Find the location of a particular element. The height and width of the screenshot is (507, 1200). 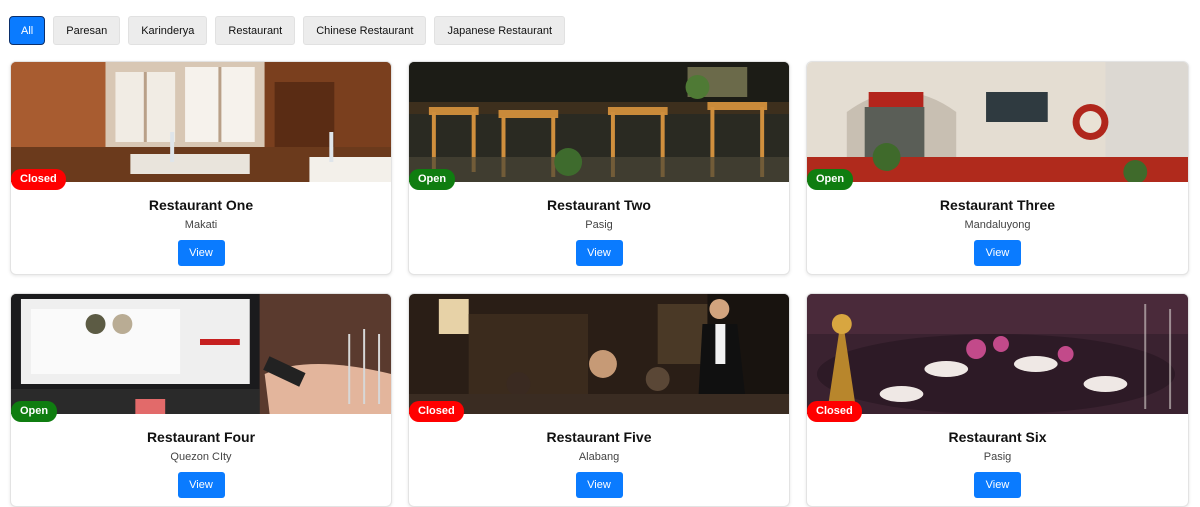

filter-japanese-restaurant-button: Japanese Restaurant is located at coordinates (500, 30).